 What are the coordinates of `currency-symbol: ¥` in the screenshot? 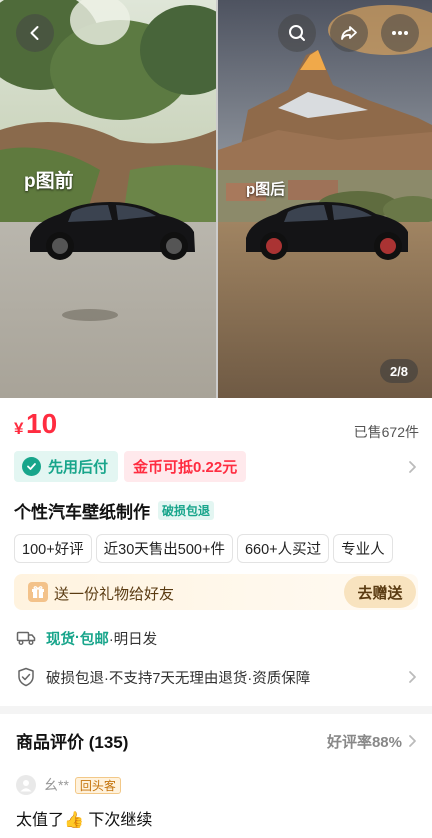 It's located at (19, 428).